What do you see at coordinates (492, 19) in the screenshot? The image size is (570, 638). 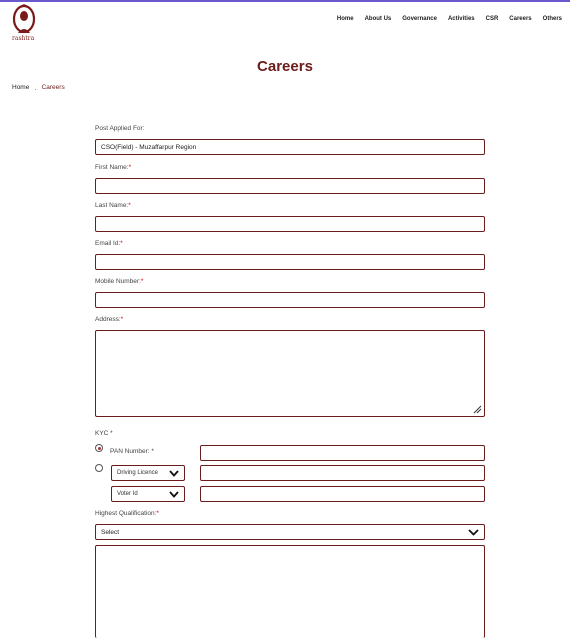 I see `nav-csr: CSR` at bounding box center [492, 19].